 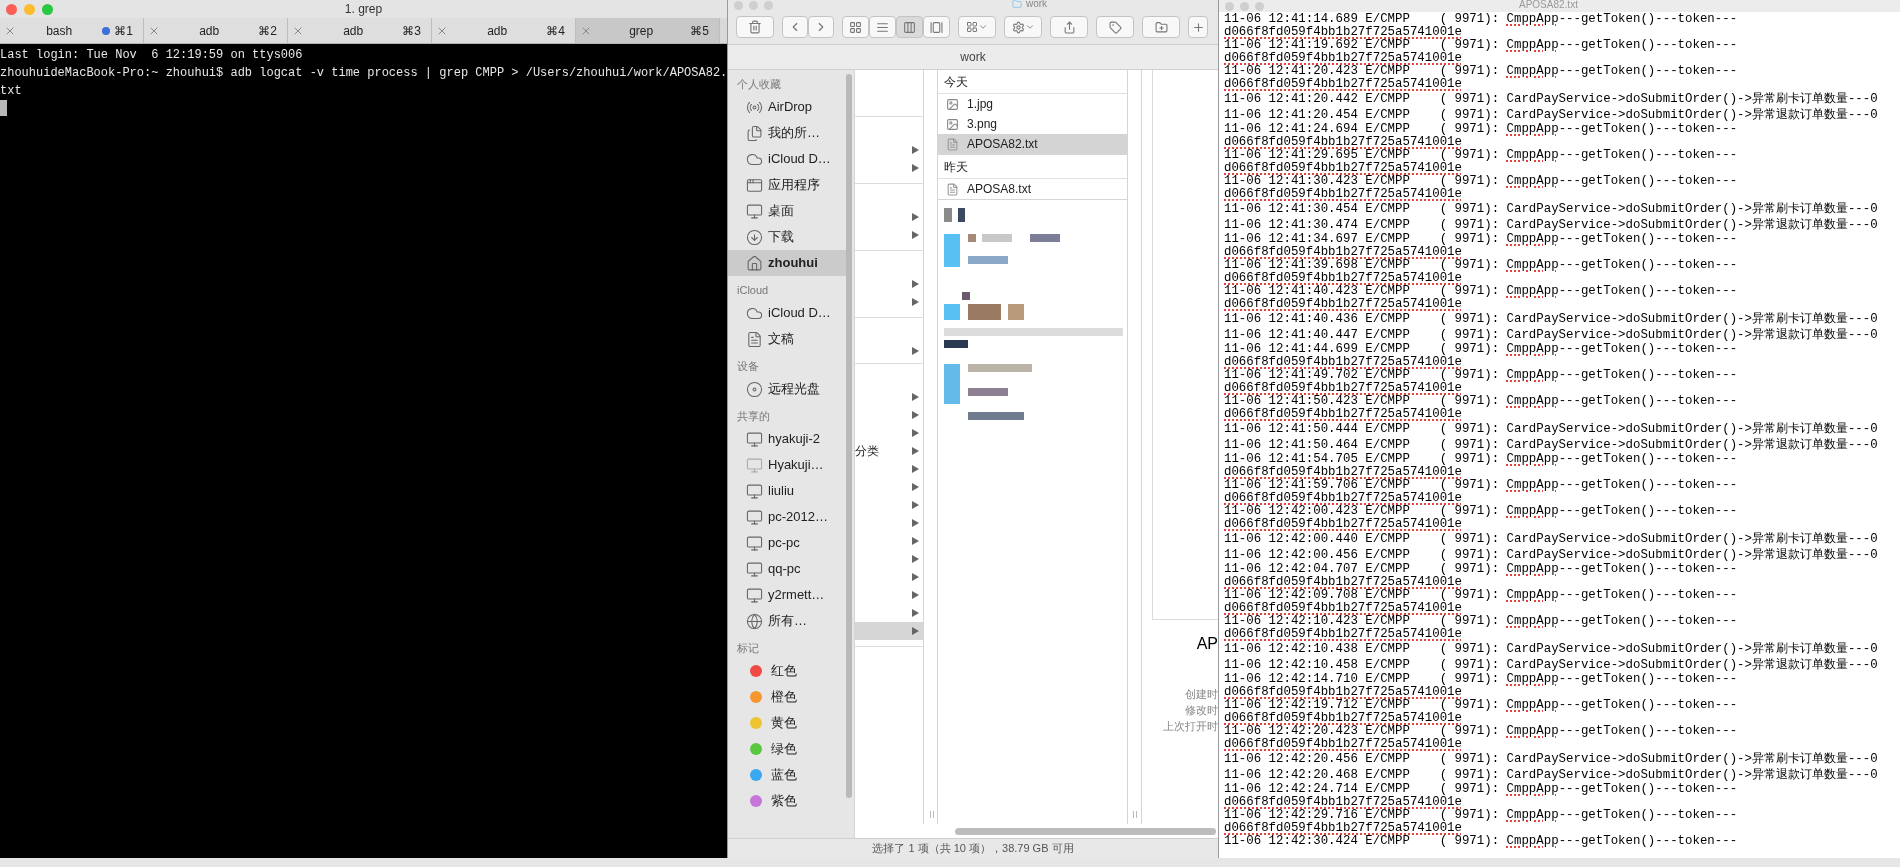 What do you see at coordinates (787, 749) in the screenshot?
I see `tag-item: 绿色` at bounding box center [787, 749].